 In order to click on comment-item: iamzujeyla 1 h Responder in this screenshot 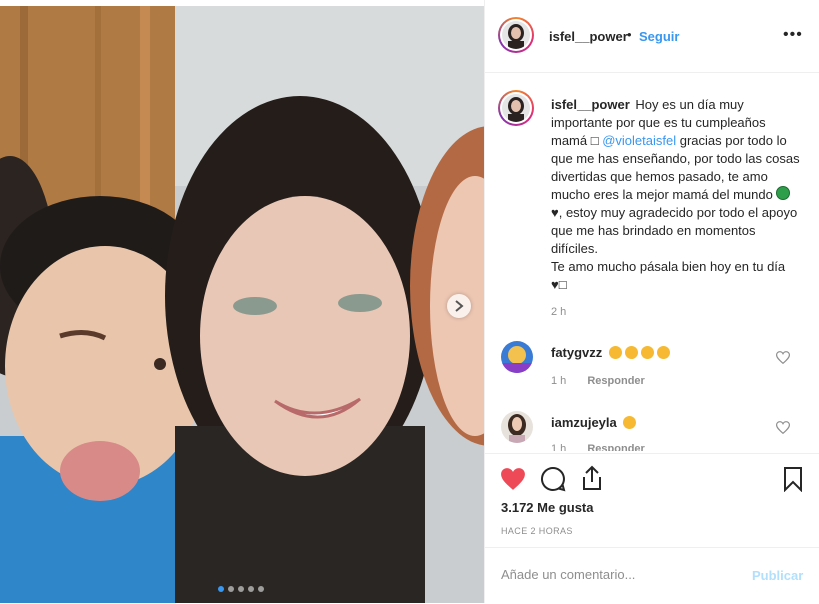, I will do `click(652, 441)`.